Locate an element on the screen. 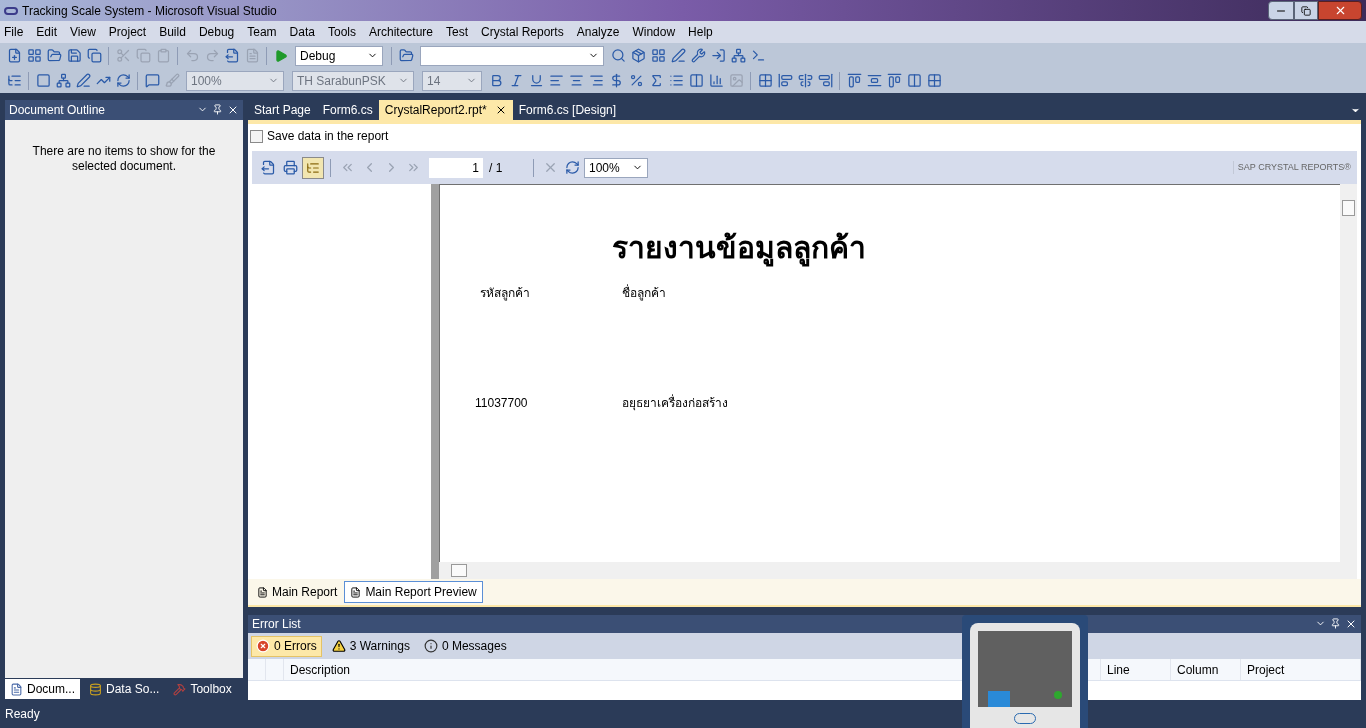 The height and width of the screenshot is (728, 1366). menu-item: Debug is located at coordinates (216, 32).